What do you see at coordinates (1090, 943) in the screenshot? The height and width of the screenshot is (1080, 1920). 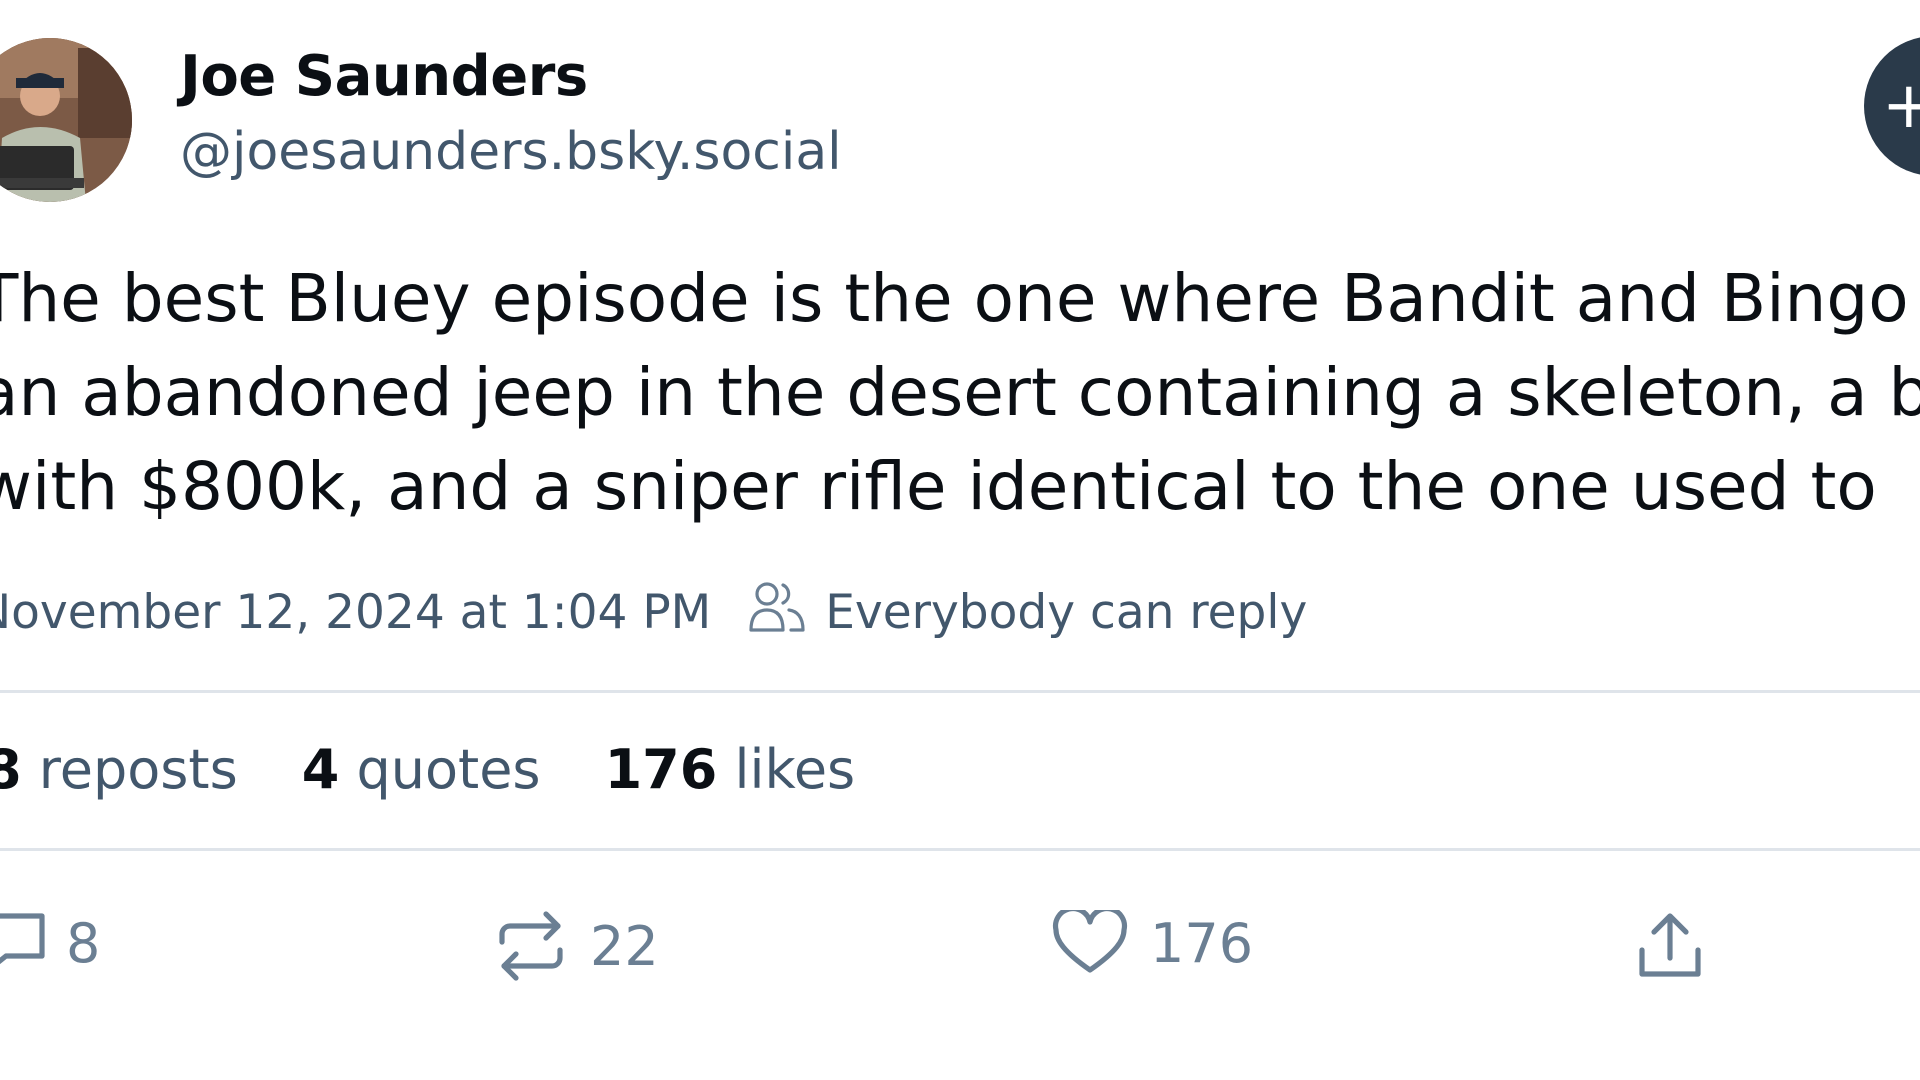 I see `heart-icon` at bounding box center [1090, 943].